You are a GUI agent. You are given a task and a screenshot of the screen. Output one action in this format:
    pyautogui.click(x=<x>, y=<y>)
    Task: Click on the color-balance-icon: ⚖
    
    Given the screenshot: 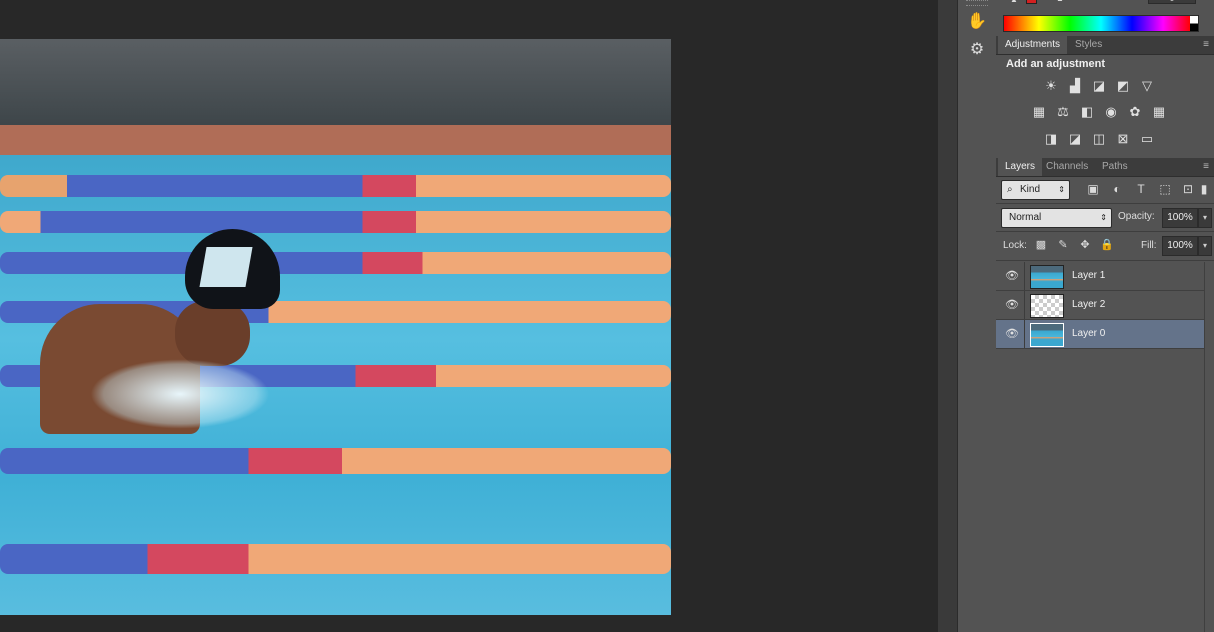 What is the action you would take?
    pyautogui.click(x=1063, y=112)
    